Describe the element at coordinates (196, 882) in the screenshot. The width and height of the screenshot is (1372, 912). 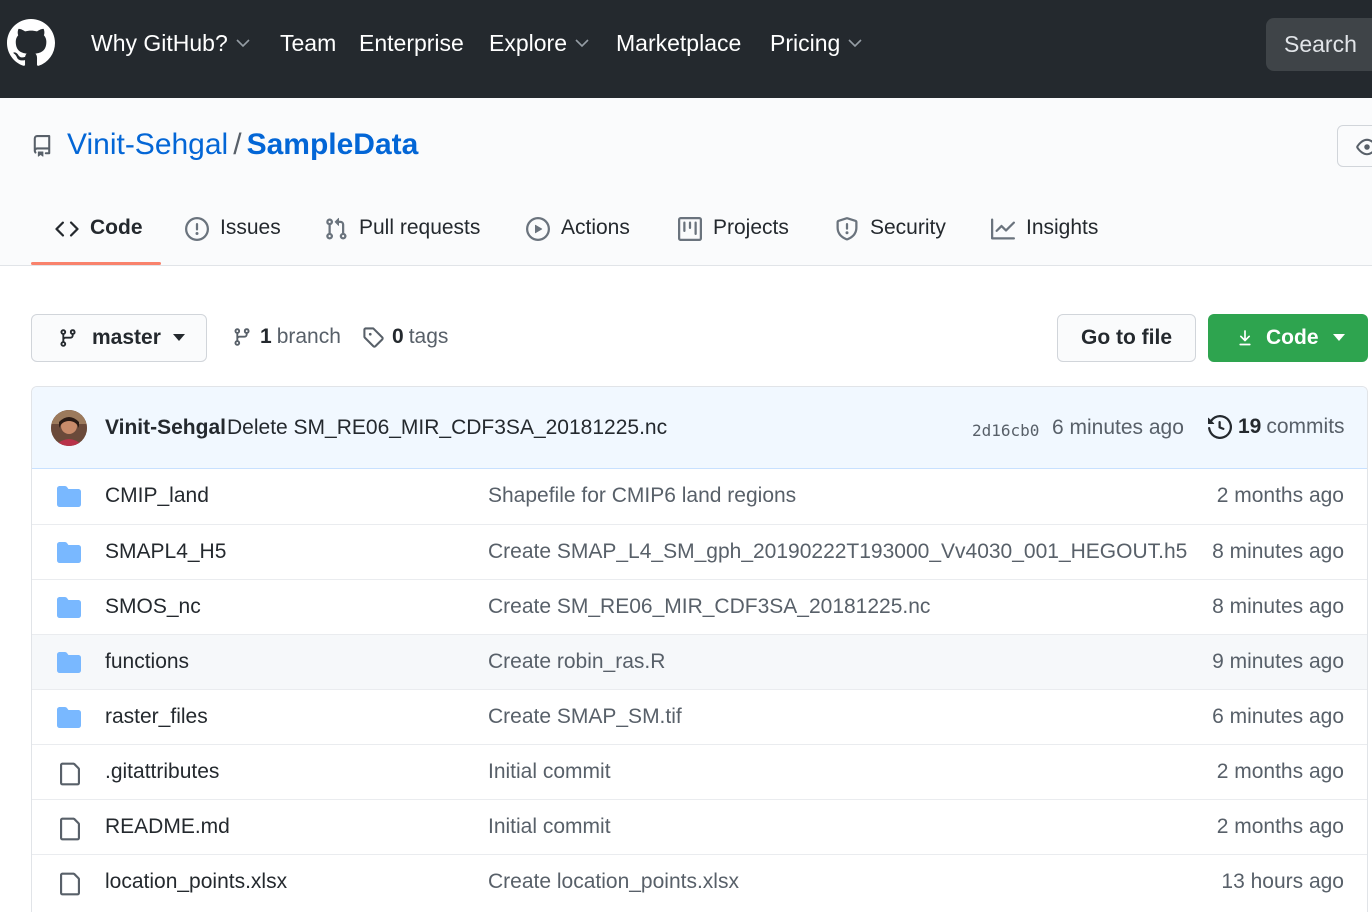
I see `file-name-link: location_points.xlsx` at that location.